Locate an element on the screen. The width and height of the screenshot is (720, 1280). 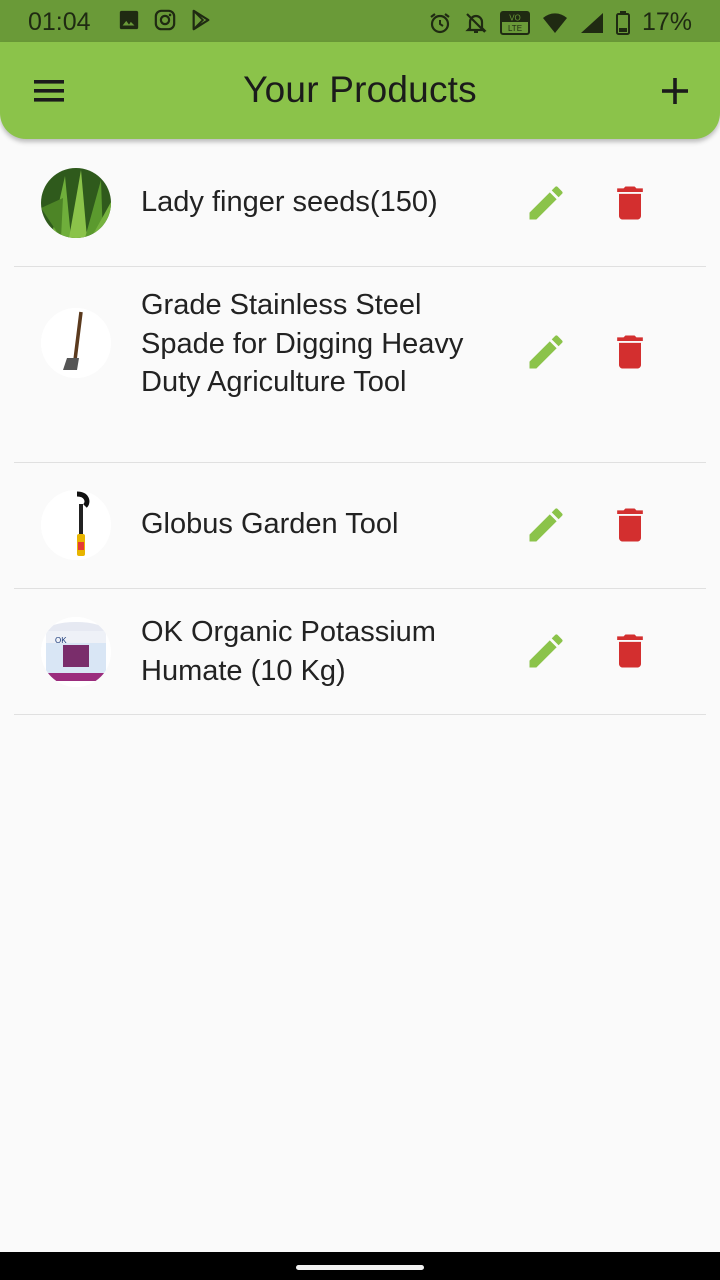
signal-icon is located at coordinates (592, 23).